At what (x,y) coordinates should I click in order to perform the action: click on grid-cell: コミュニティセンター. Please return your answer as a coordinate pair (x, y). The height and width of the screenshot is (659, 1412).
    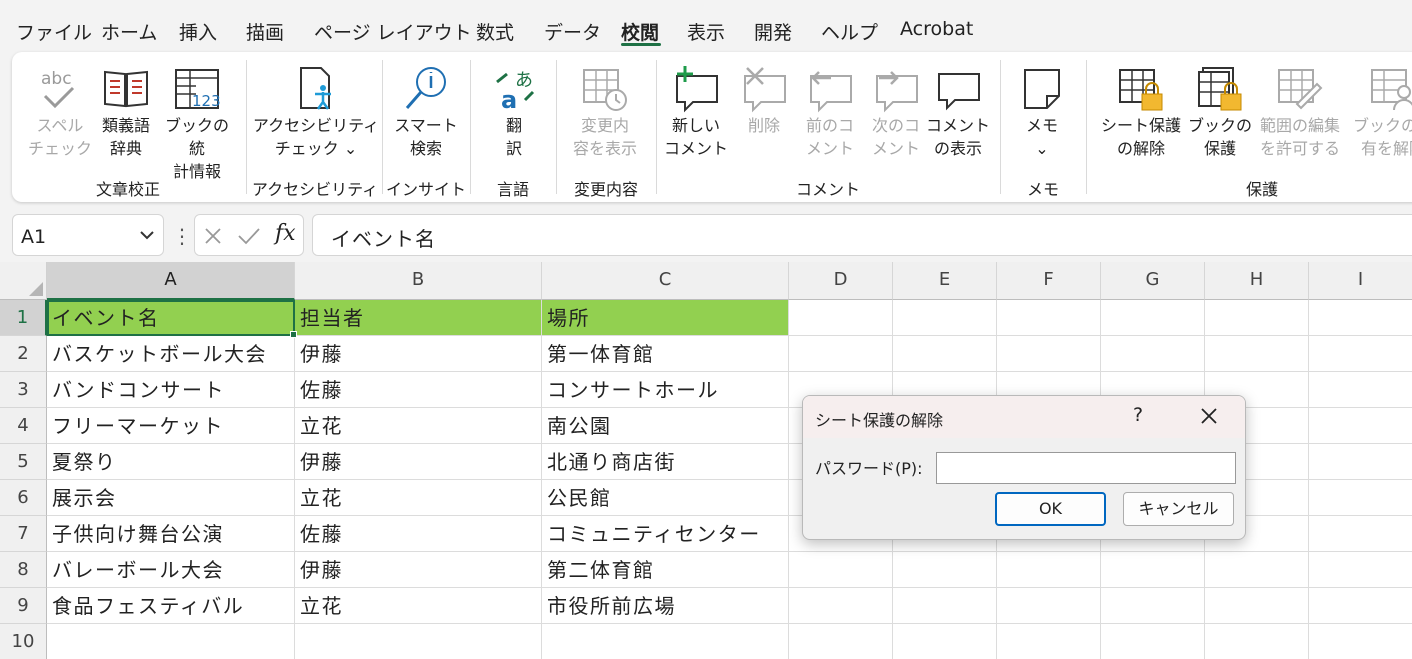
    Looking at the image, I should click on (665, 534).